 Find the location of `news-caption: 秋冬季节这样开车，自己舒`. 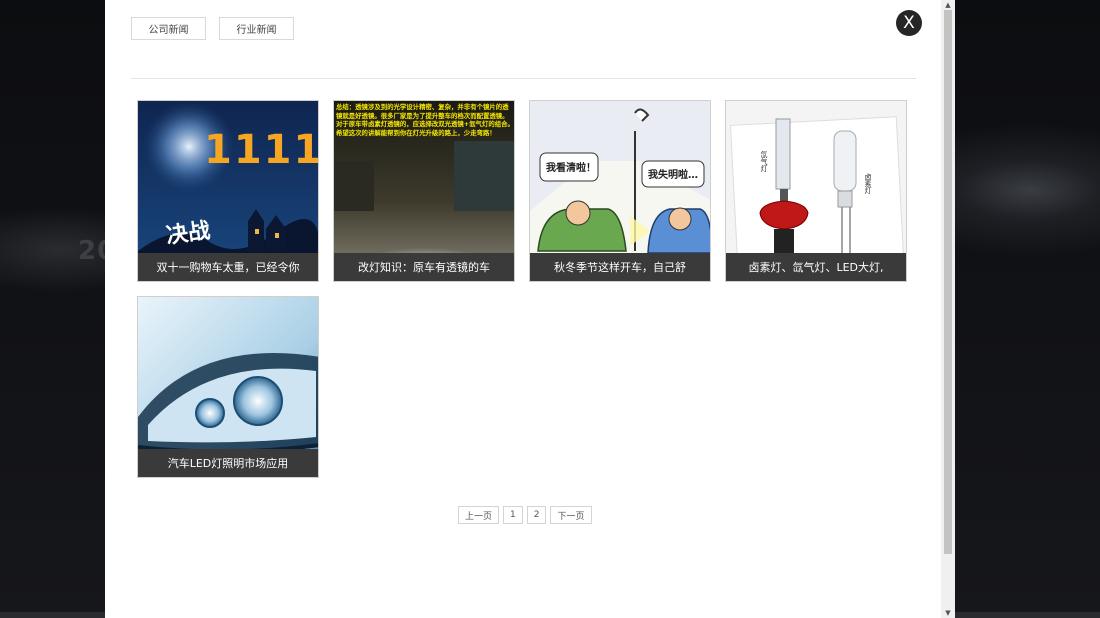

news-caption: 秋冬季节这样开车，自己舒 is located at coordinates (620, 267).